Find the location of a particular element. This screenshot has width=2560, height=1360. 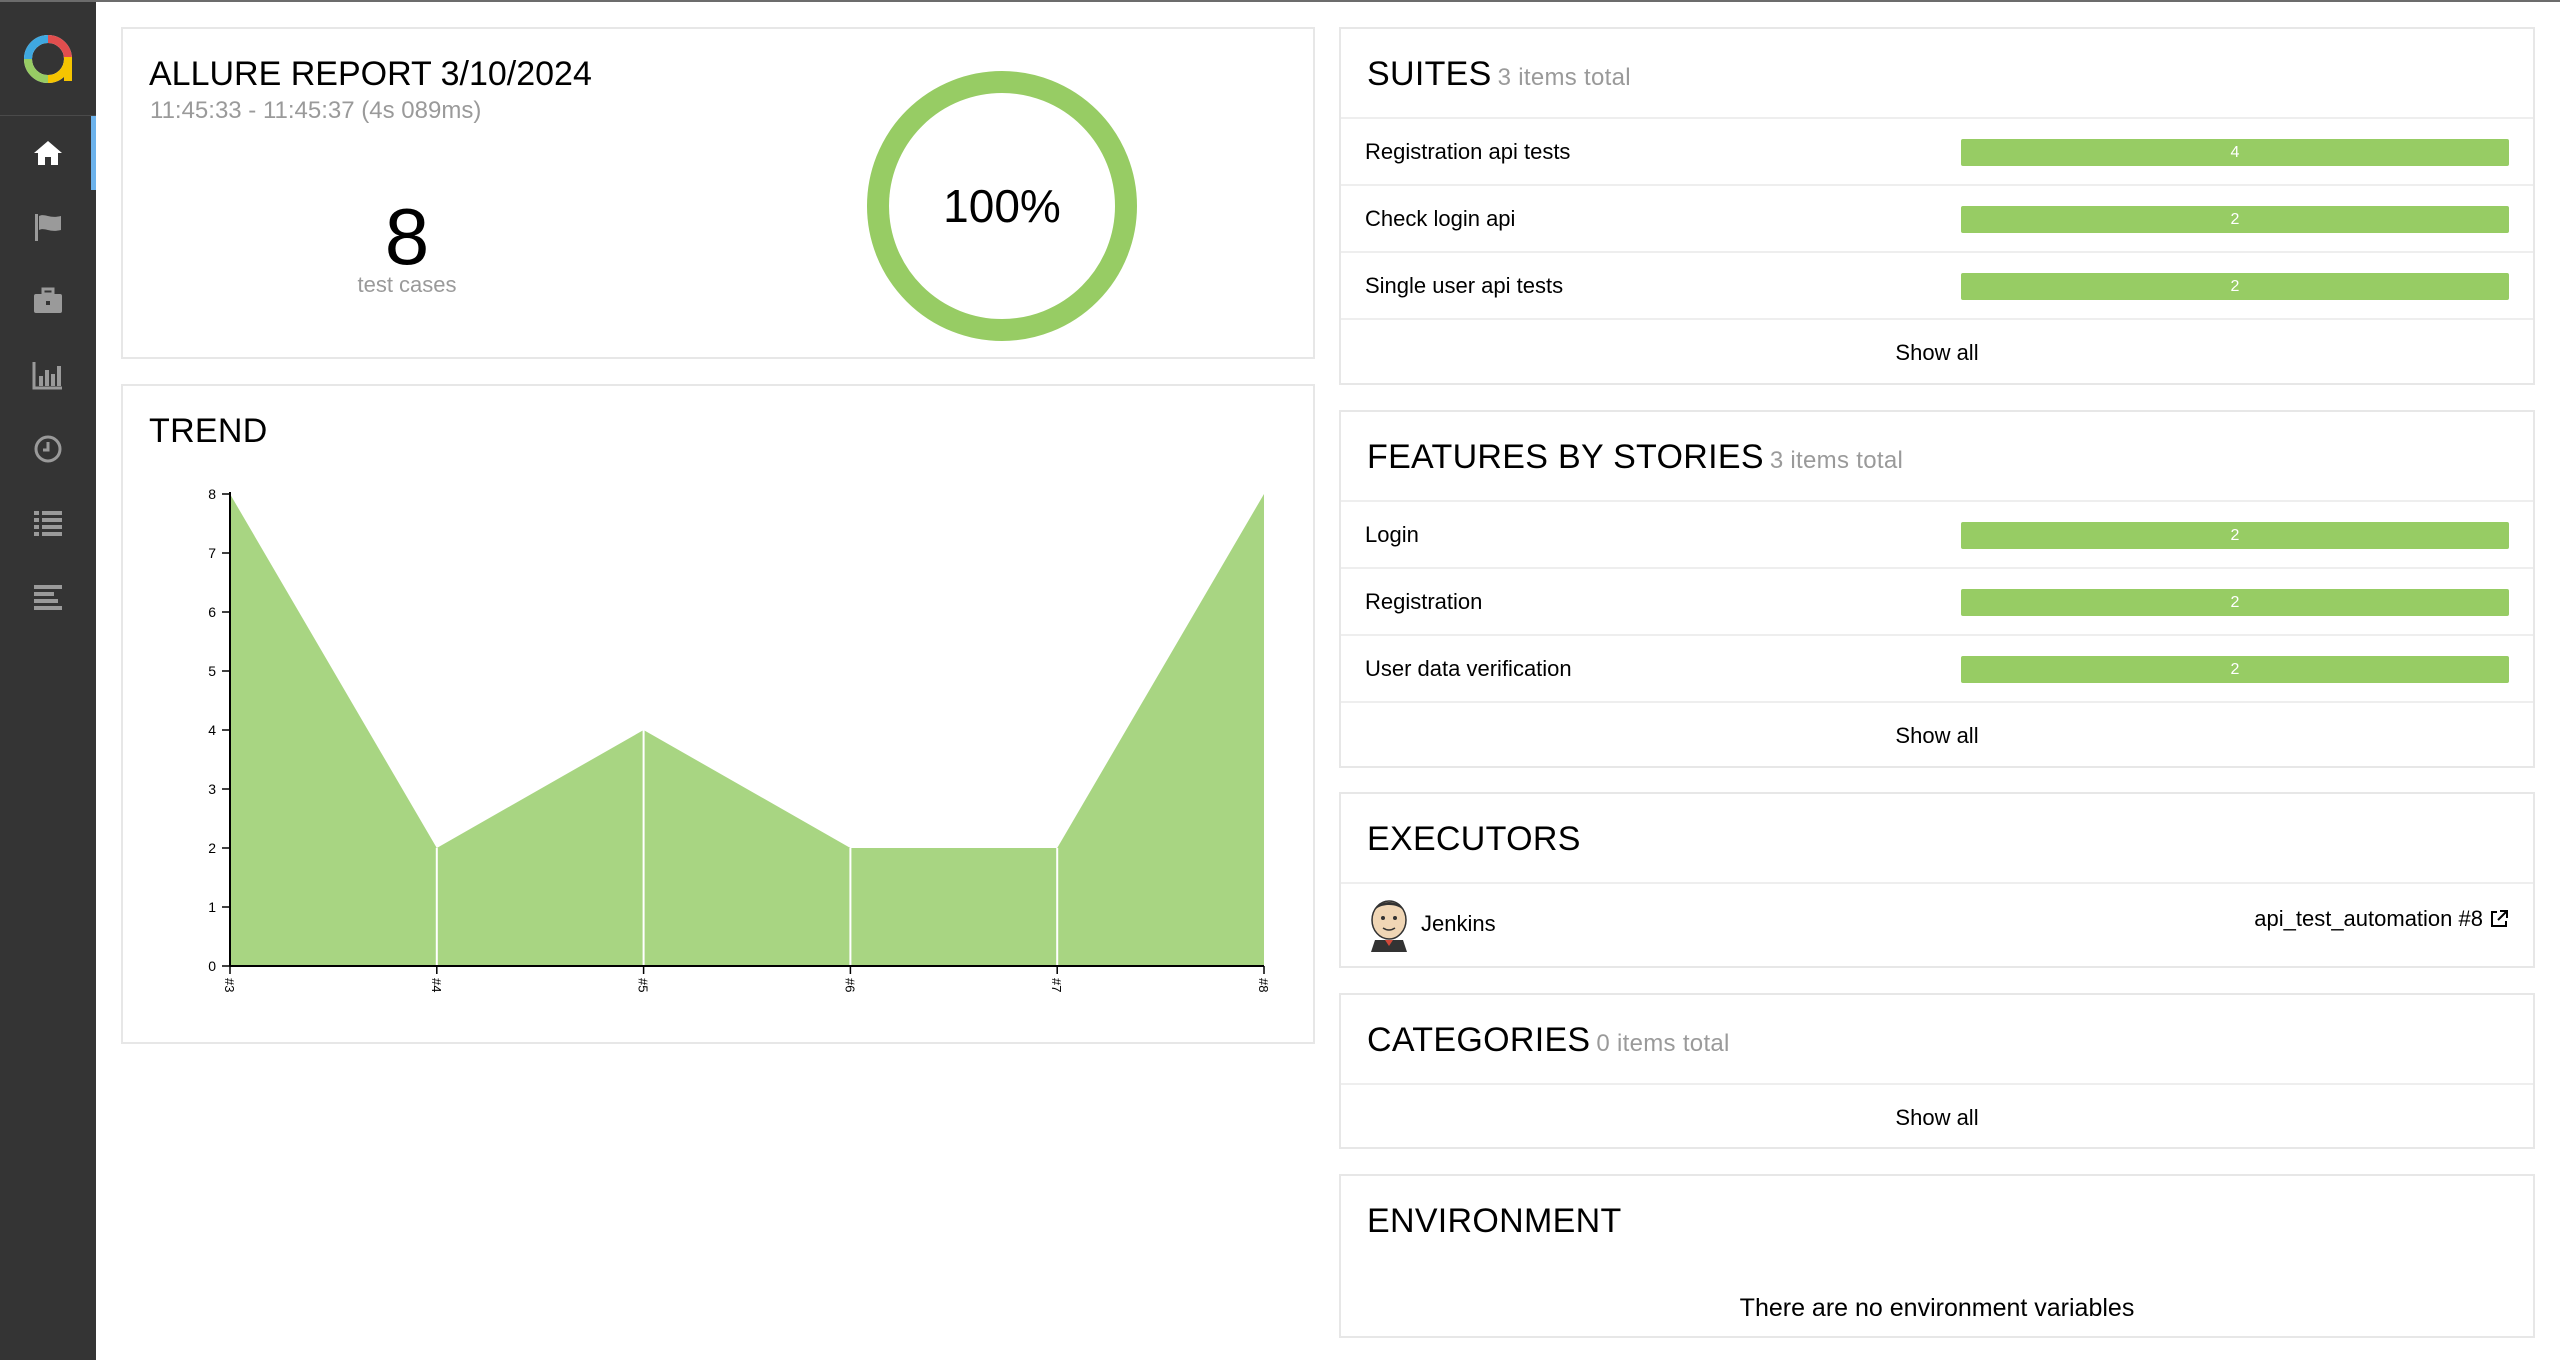

executors-widget: EXECUTORS Jenkins api_test_automation #8 is located at coordinates (1937, 880).